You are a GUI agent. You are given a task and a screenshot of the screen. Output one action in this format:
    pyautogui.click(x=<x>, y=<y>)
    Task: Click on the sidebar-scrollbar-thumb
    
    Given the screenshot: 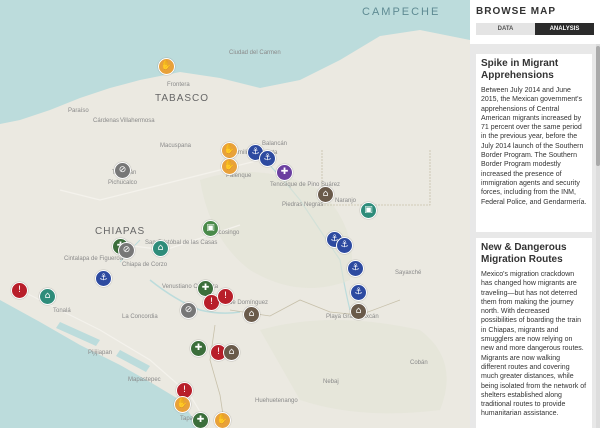 What is the action you would take?
    pyautogui.click(x=598, y=106)
    